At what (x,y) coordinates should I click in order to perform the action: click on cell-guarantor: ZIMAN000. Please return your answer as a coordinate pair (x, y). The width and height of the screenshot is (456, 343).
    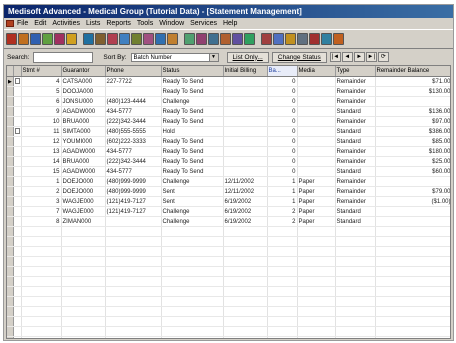
    Looking at the image, I should click on (83, 221).